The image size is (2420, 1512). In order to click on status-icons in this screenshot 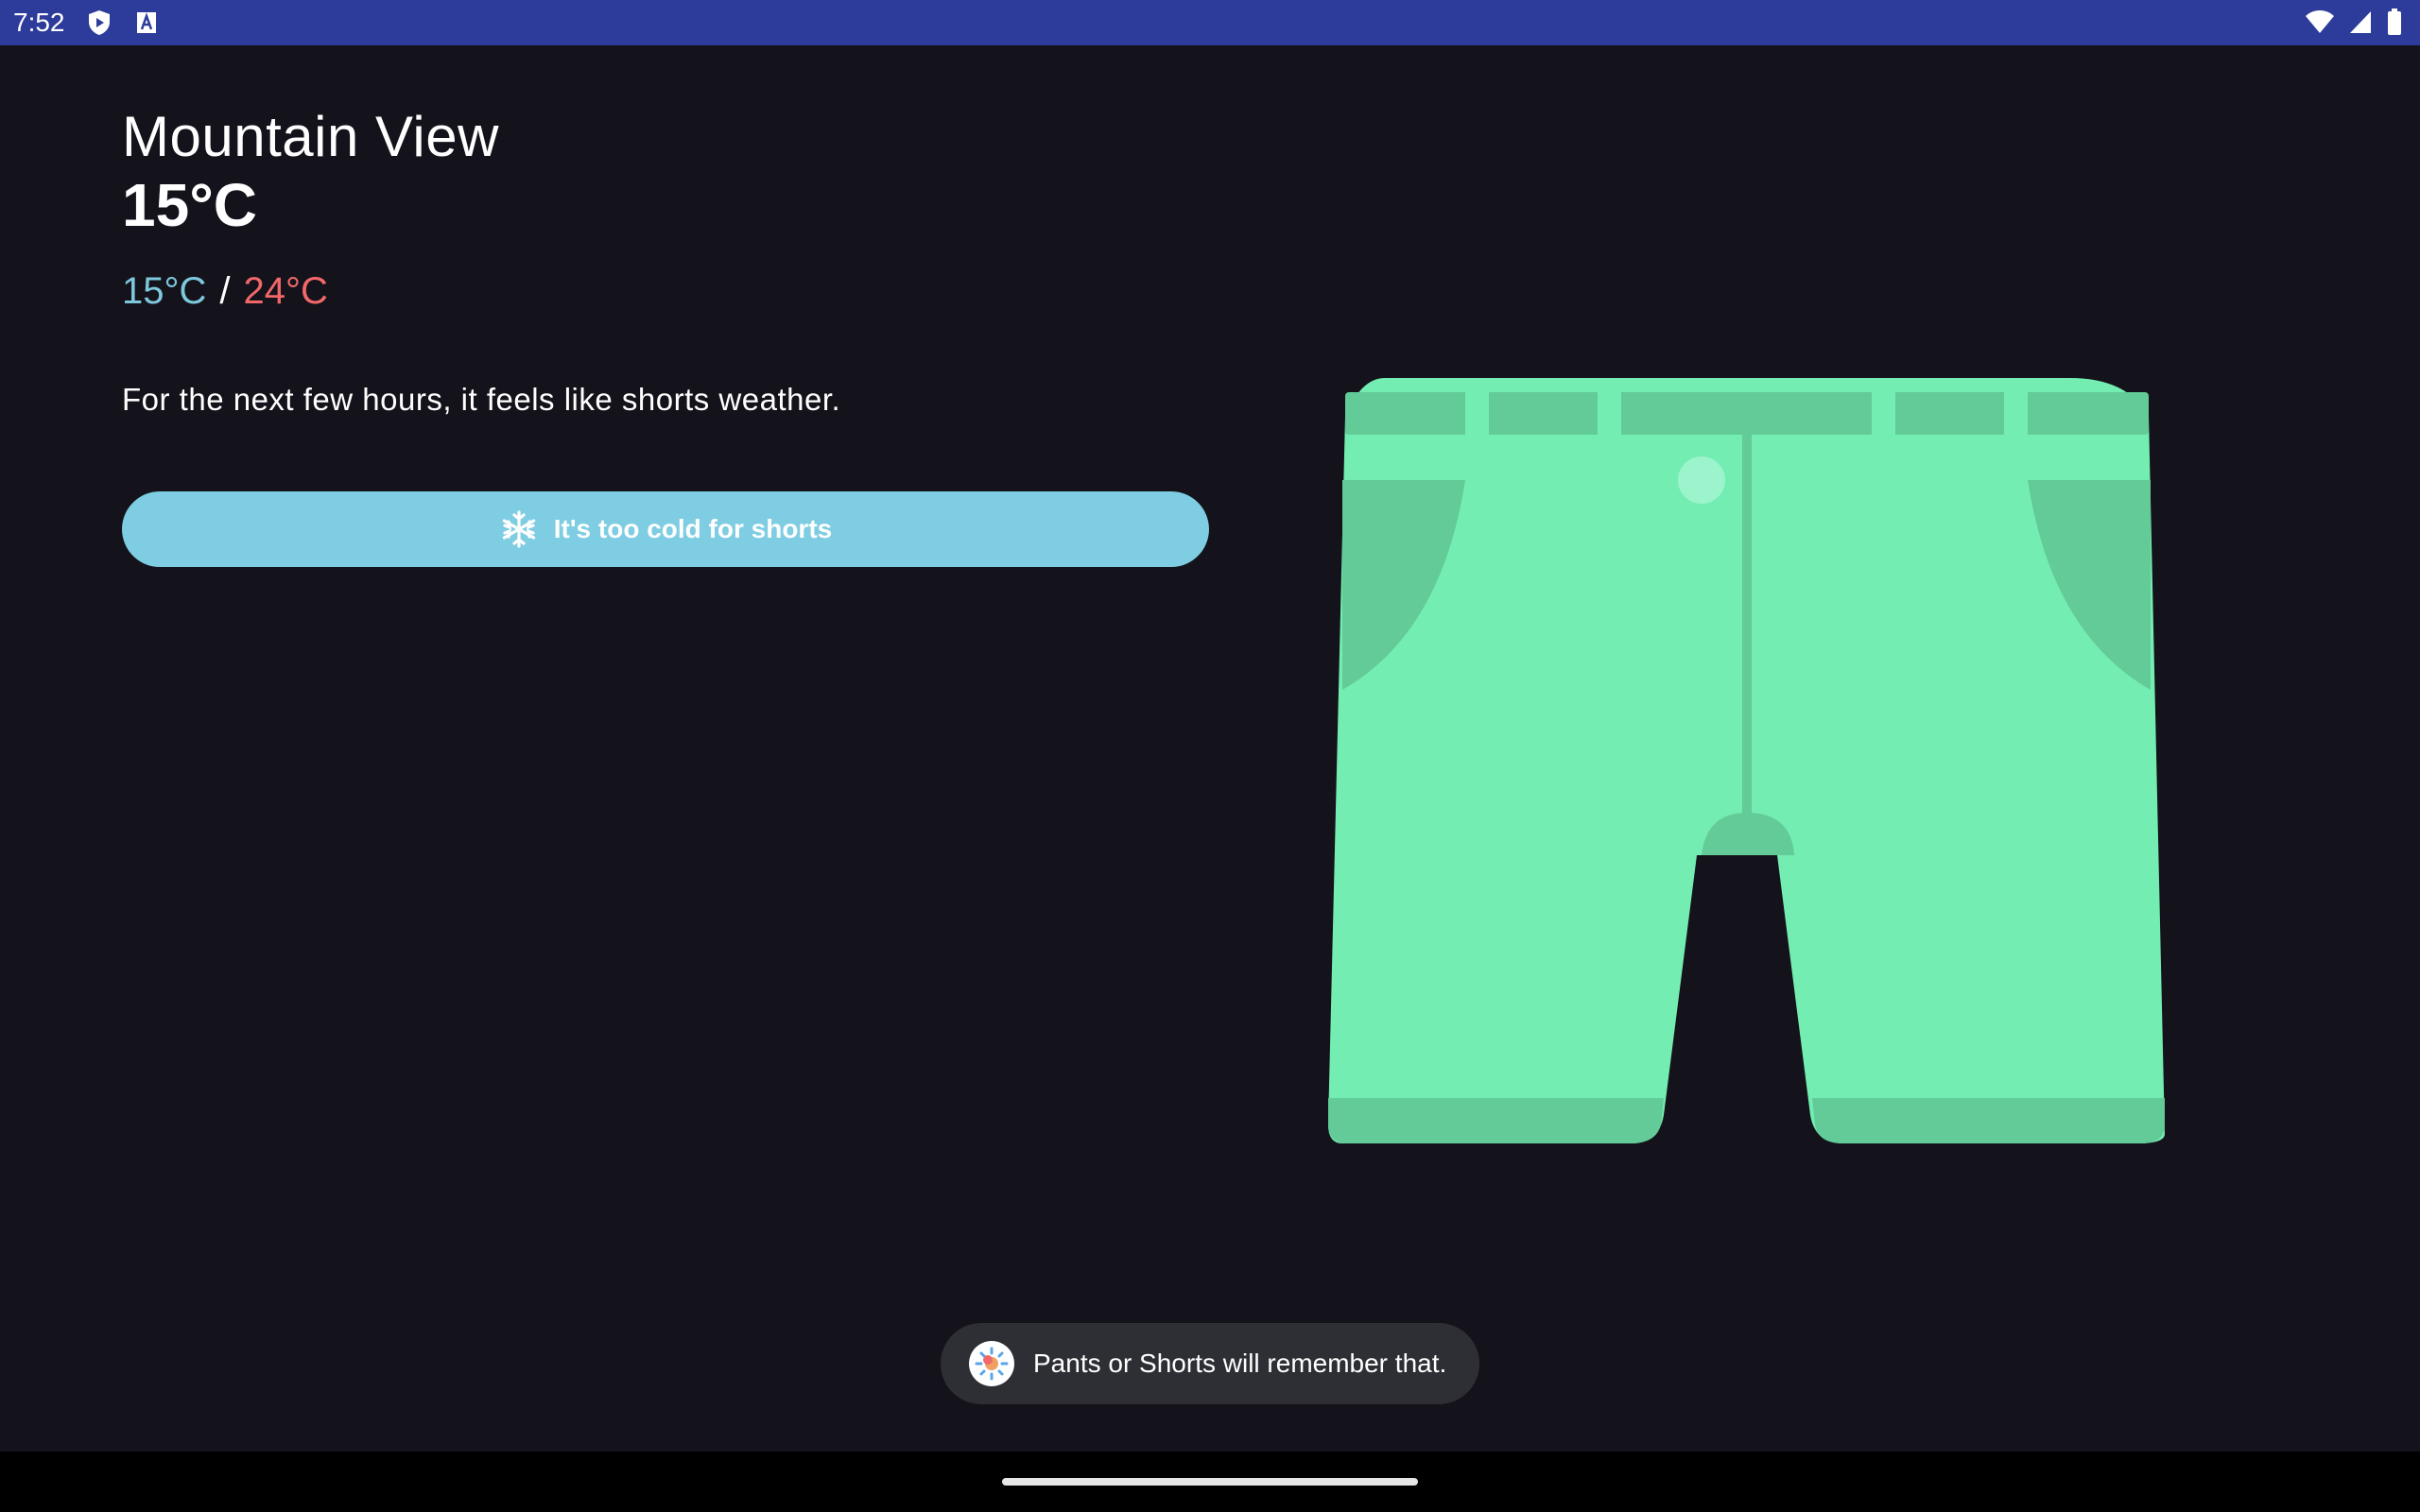, I will do `click(2354, 24)`.